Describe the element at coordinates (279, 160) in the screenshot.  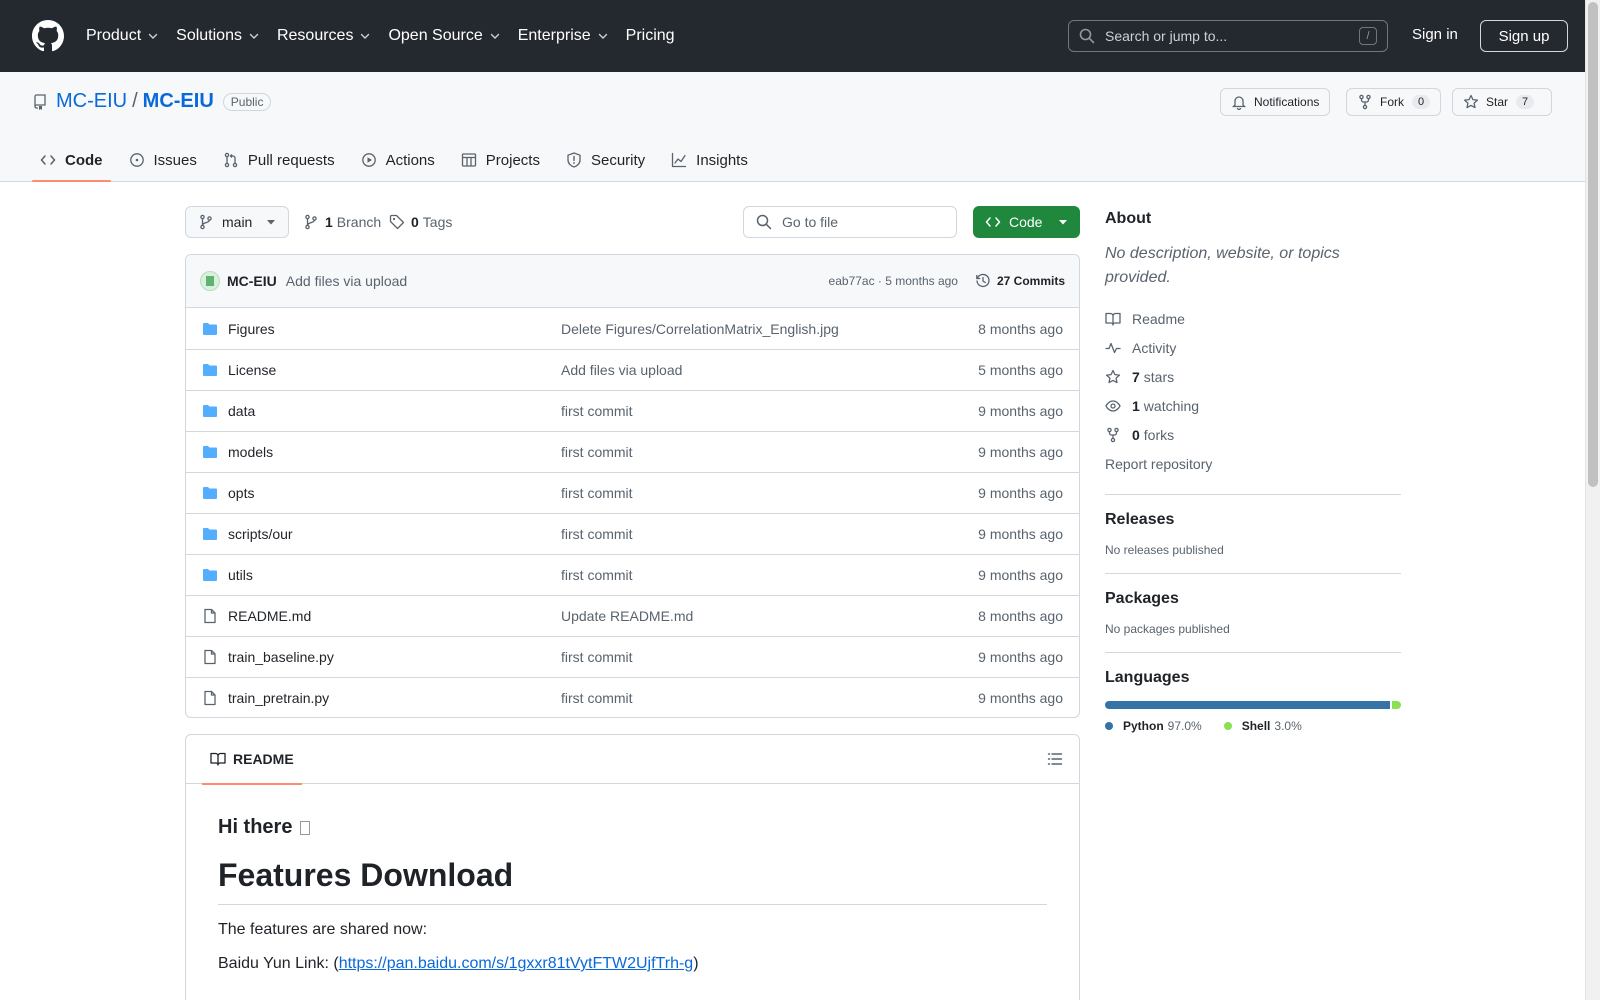
I see `tab-pull-requests: Pull requests` at that location.